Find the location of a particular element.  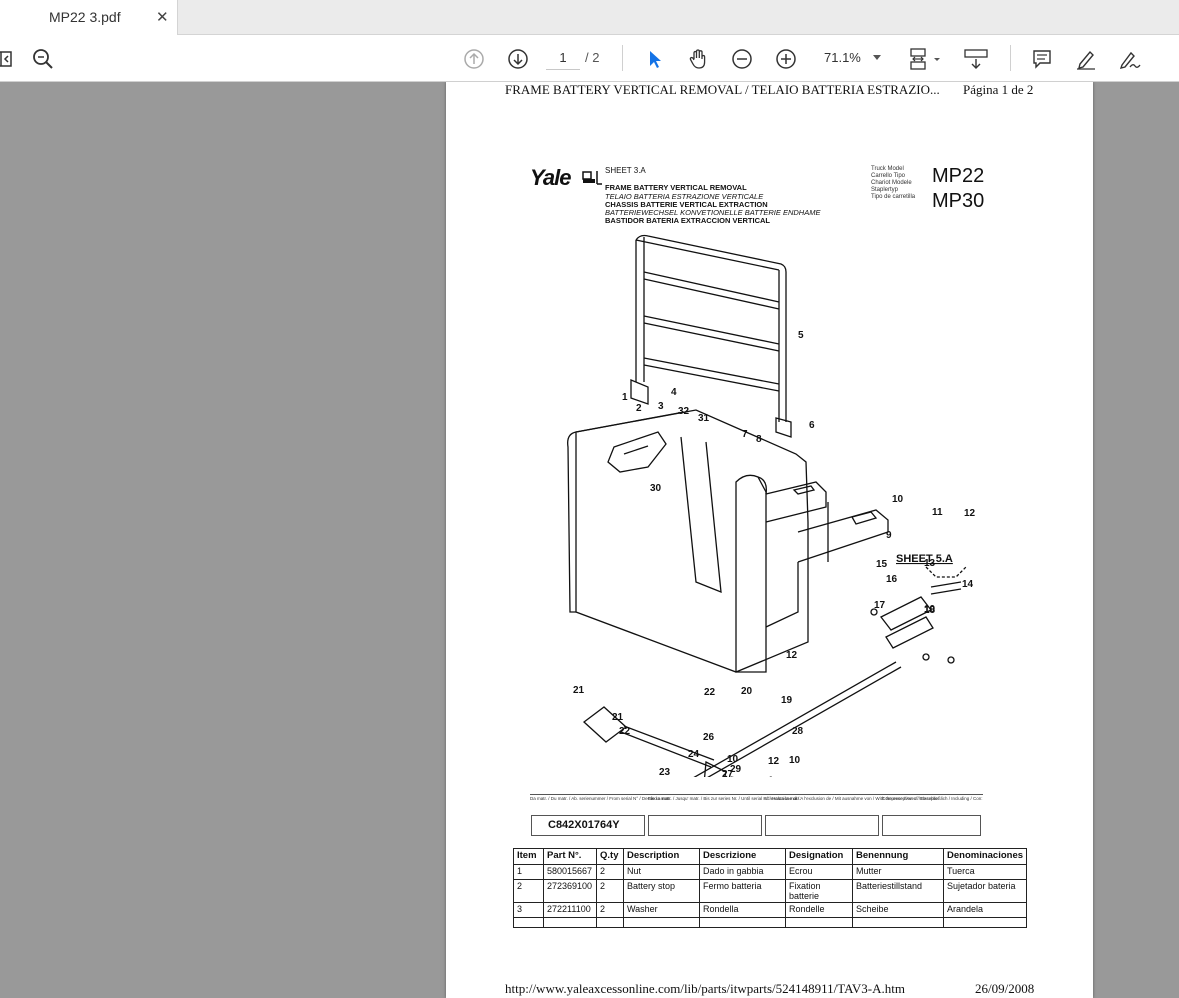

exception-box is located at coordinates (822, 825).